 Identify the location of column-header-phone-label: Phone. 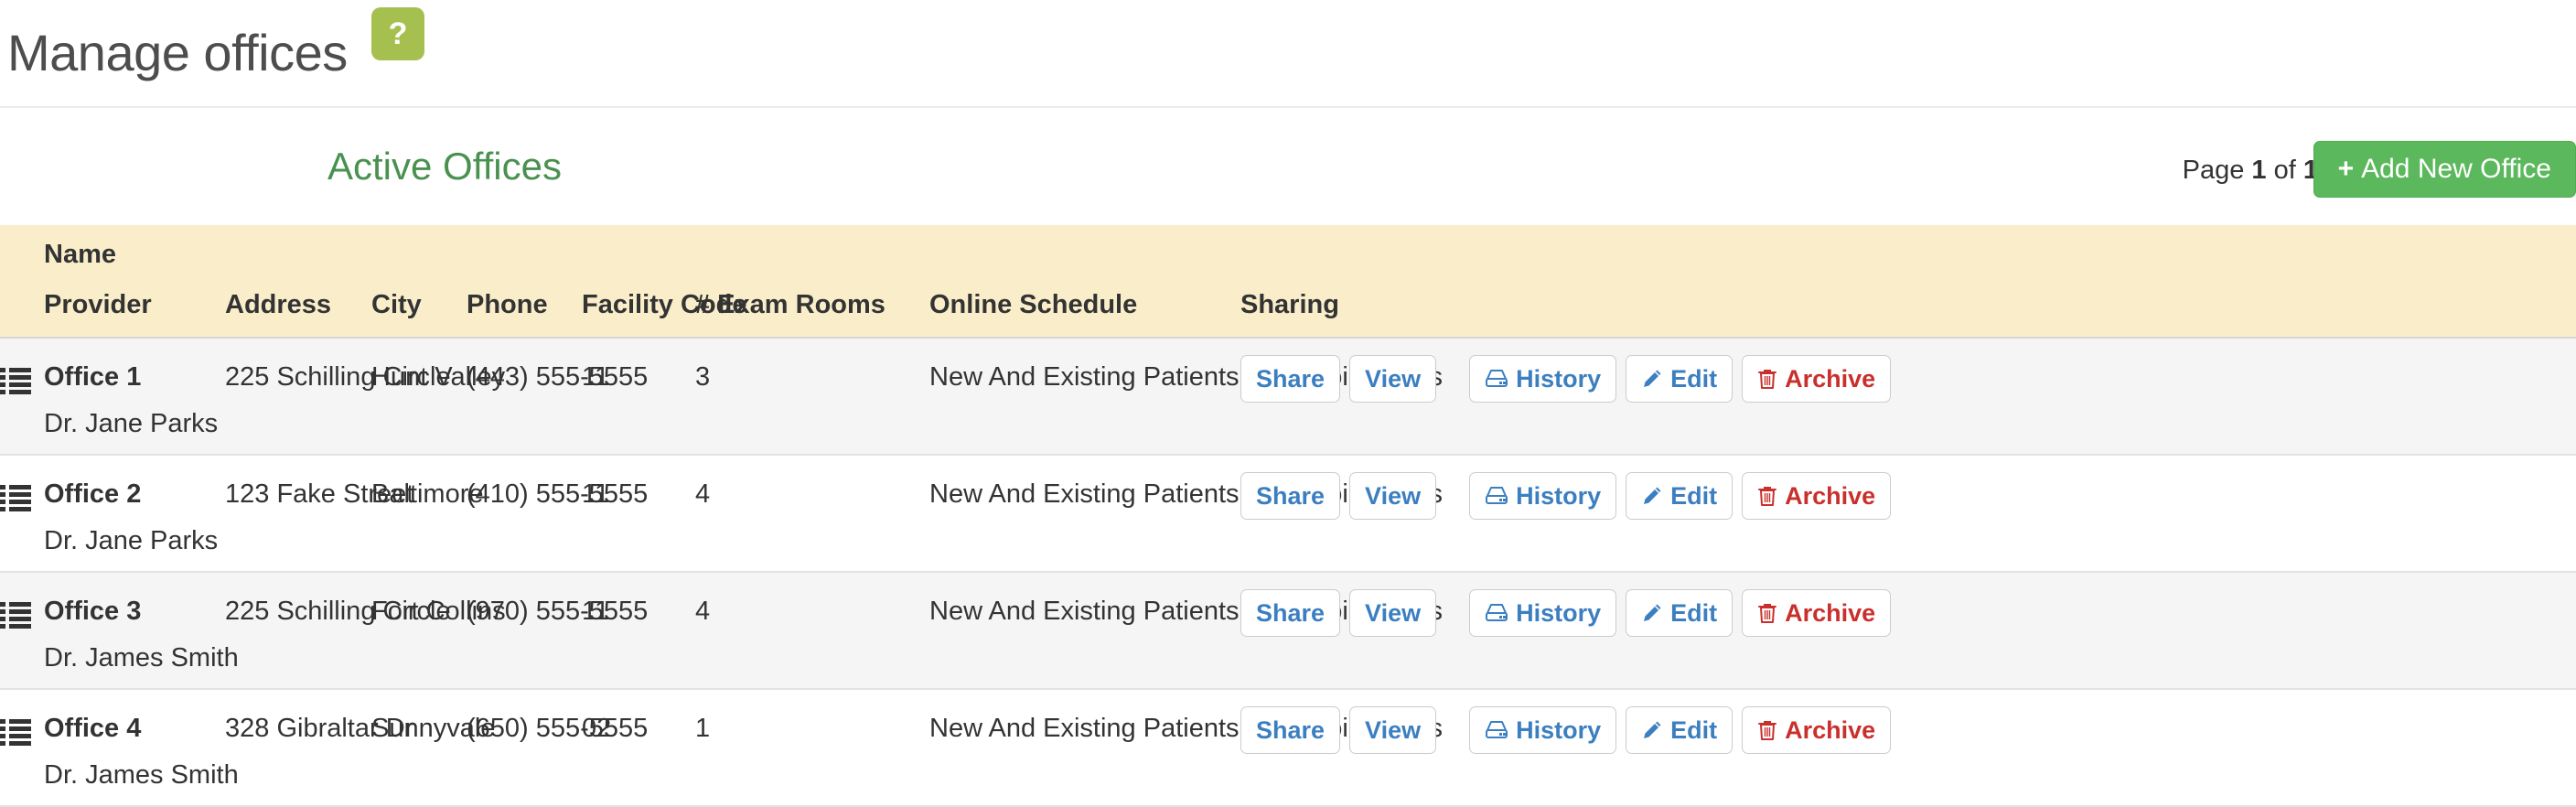
(508, 304).